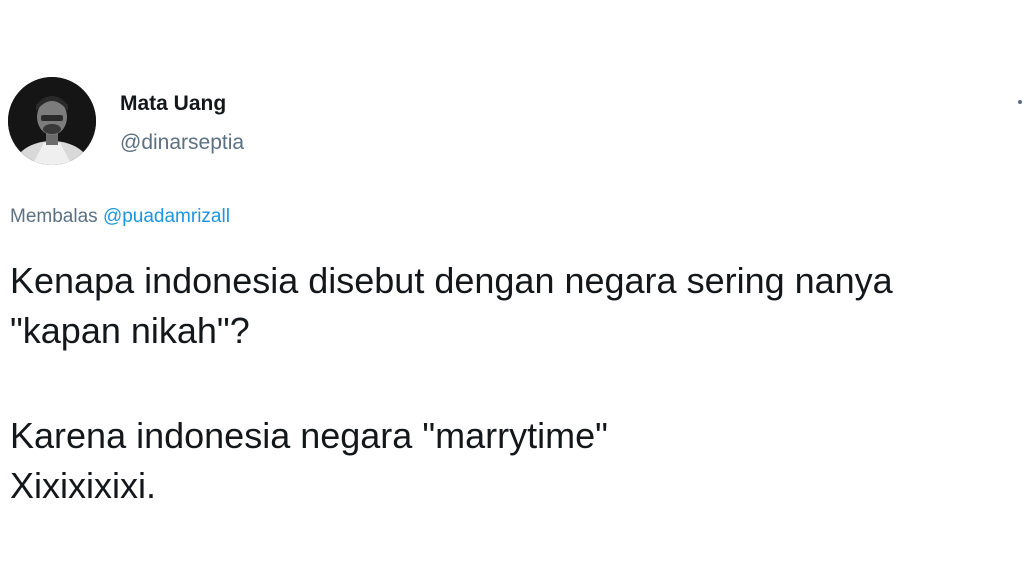  What do you see at coordinates (1015, 104) in the screenshot?
I see `more-dots-icon` at bounding box center [1015, 104].